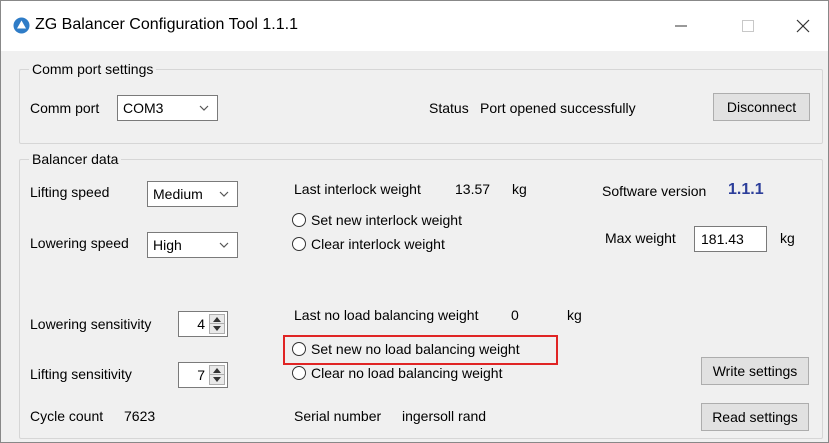 The image size is (829, 443). What do you see at coordinates (75, 159) in the screenshot?
I see `balancer-data-group-legend: Balancer data` at bounding box center [75, 159].